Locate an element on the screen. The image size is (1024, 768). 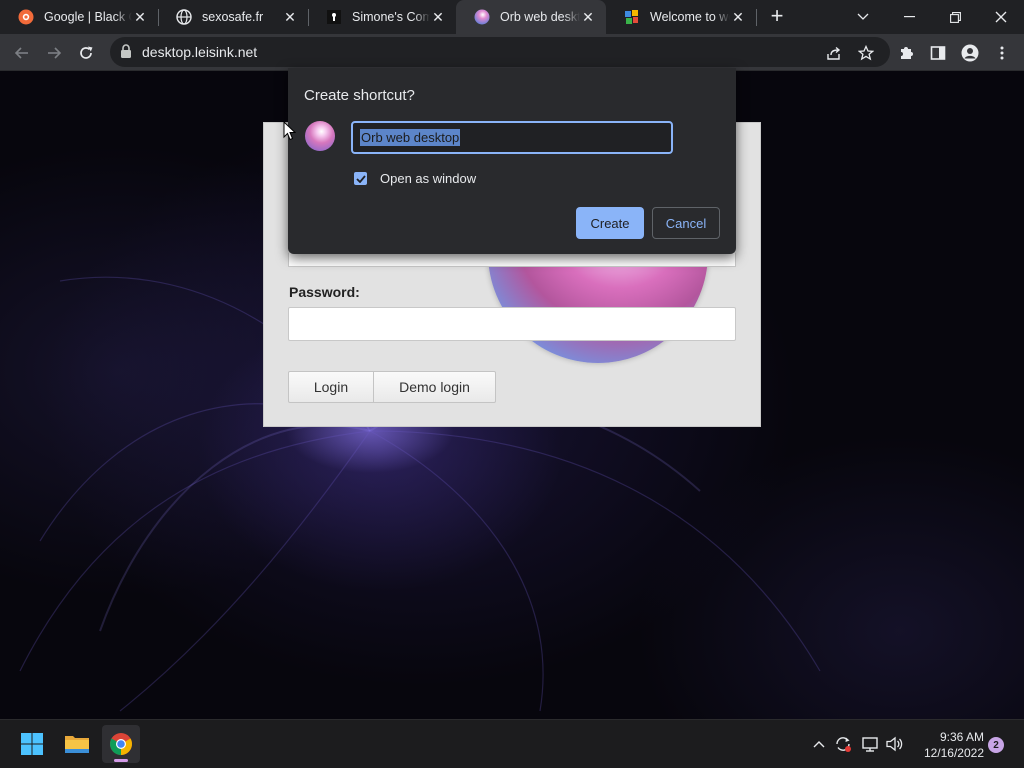
demo-login-button: Demo login is located at coordinates (435, 387).